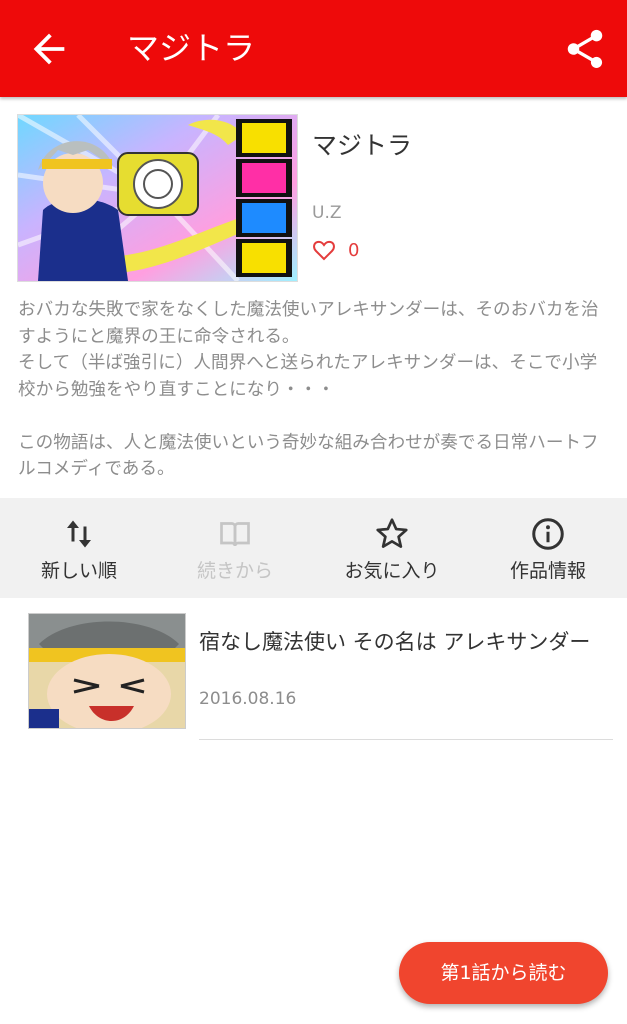 The height and width of the screenshot is (1024, 627). I want to click on action-bar: 新しい順 続きから お気に入り 作品情報, so click(313, 548).